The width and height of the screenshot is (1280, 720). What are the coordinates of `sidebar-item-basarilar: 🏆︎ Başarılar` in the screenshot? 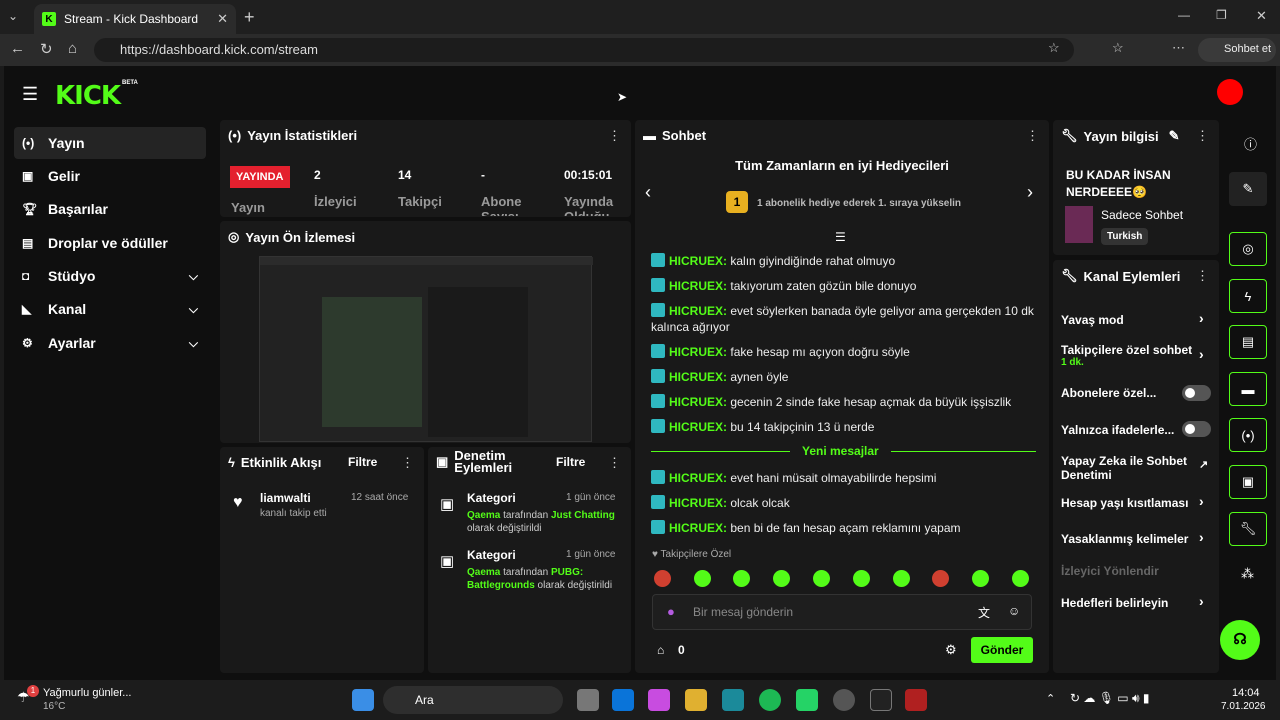 It's located at (110, 209).